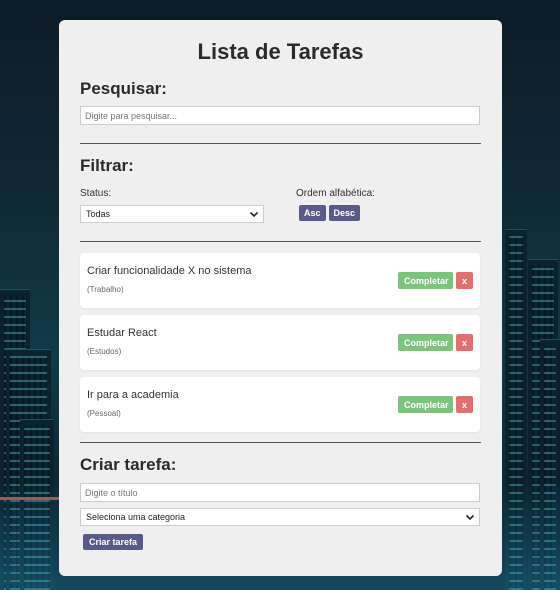 This screenshot has height=590, width=560. What do you see at coordinates (280, 102) in the screenshot?
I see `search-section: Pesquisar:` at bounding box center [280, 102].